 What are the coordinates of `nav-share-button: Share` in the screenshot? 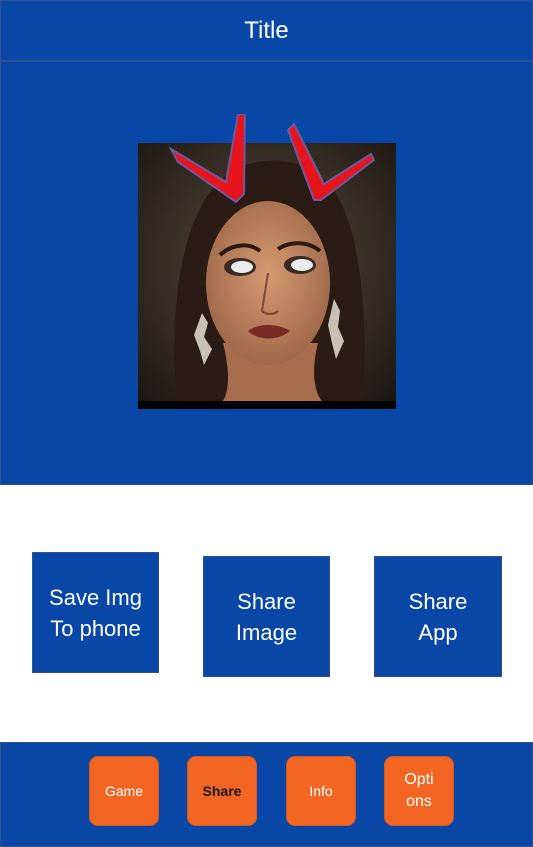 It's located at (222, 791).